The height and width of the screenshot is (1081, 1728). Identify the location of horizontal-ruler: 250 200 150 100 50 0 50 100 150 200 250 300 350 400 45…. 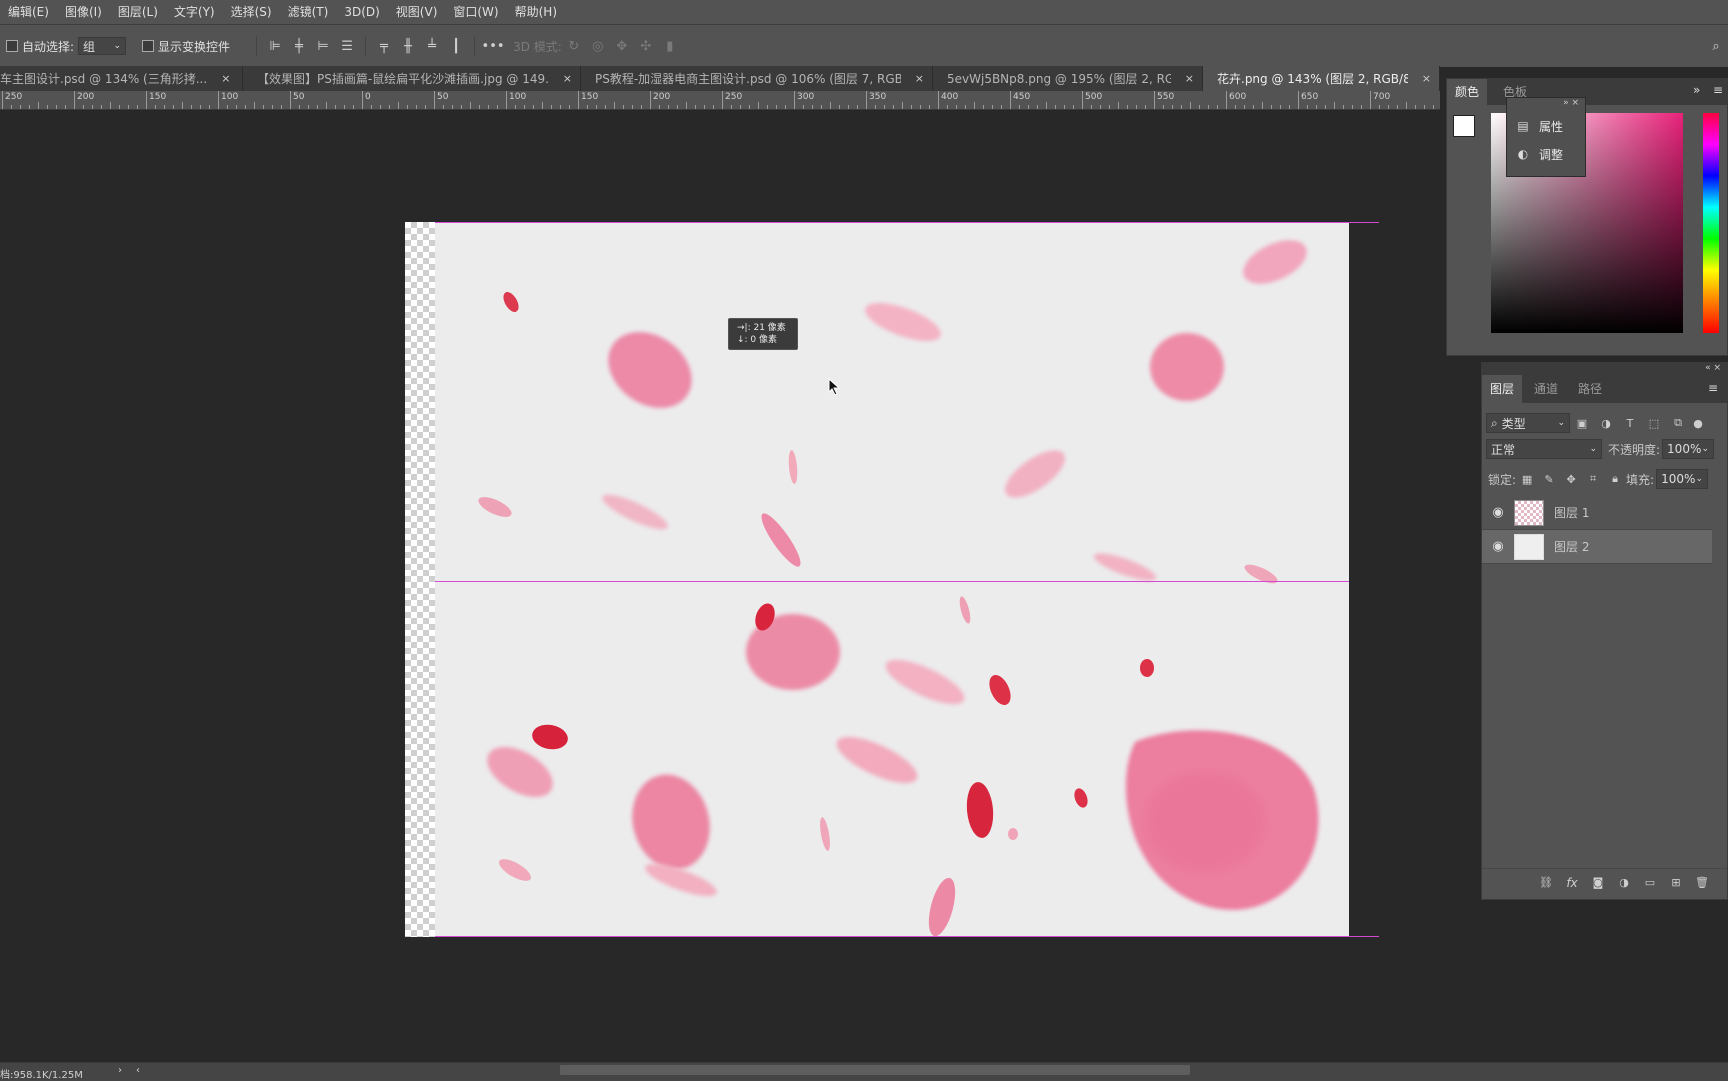
(720, 100).